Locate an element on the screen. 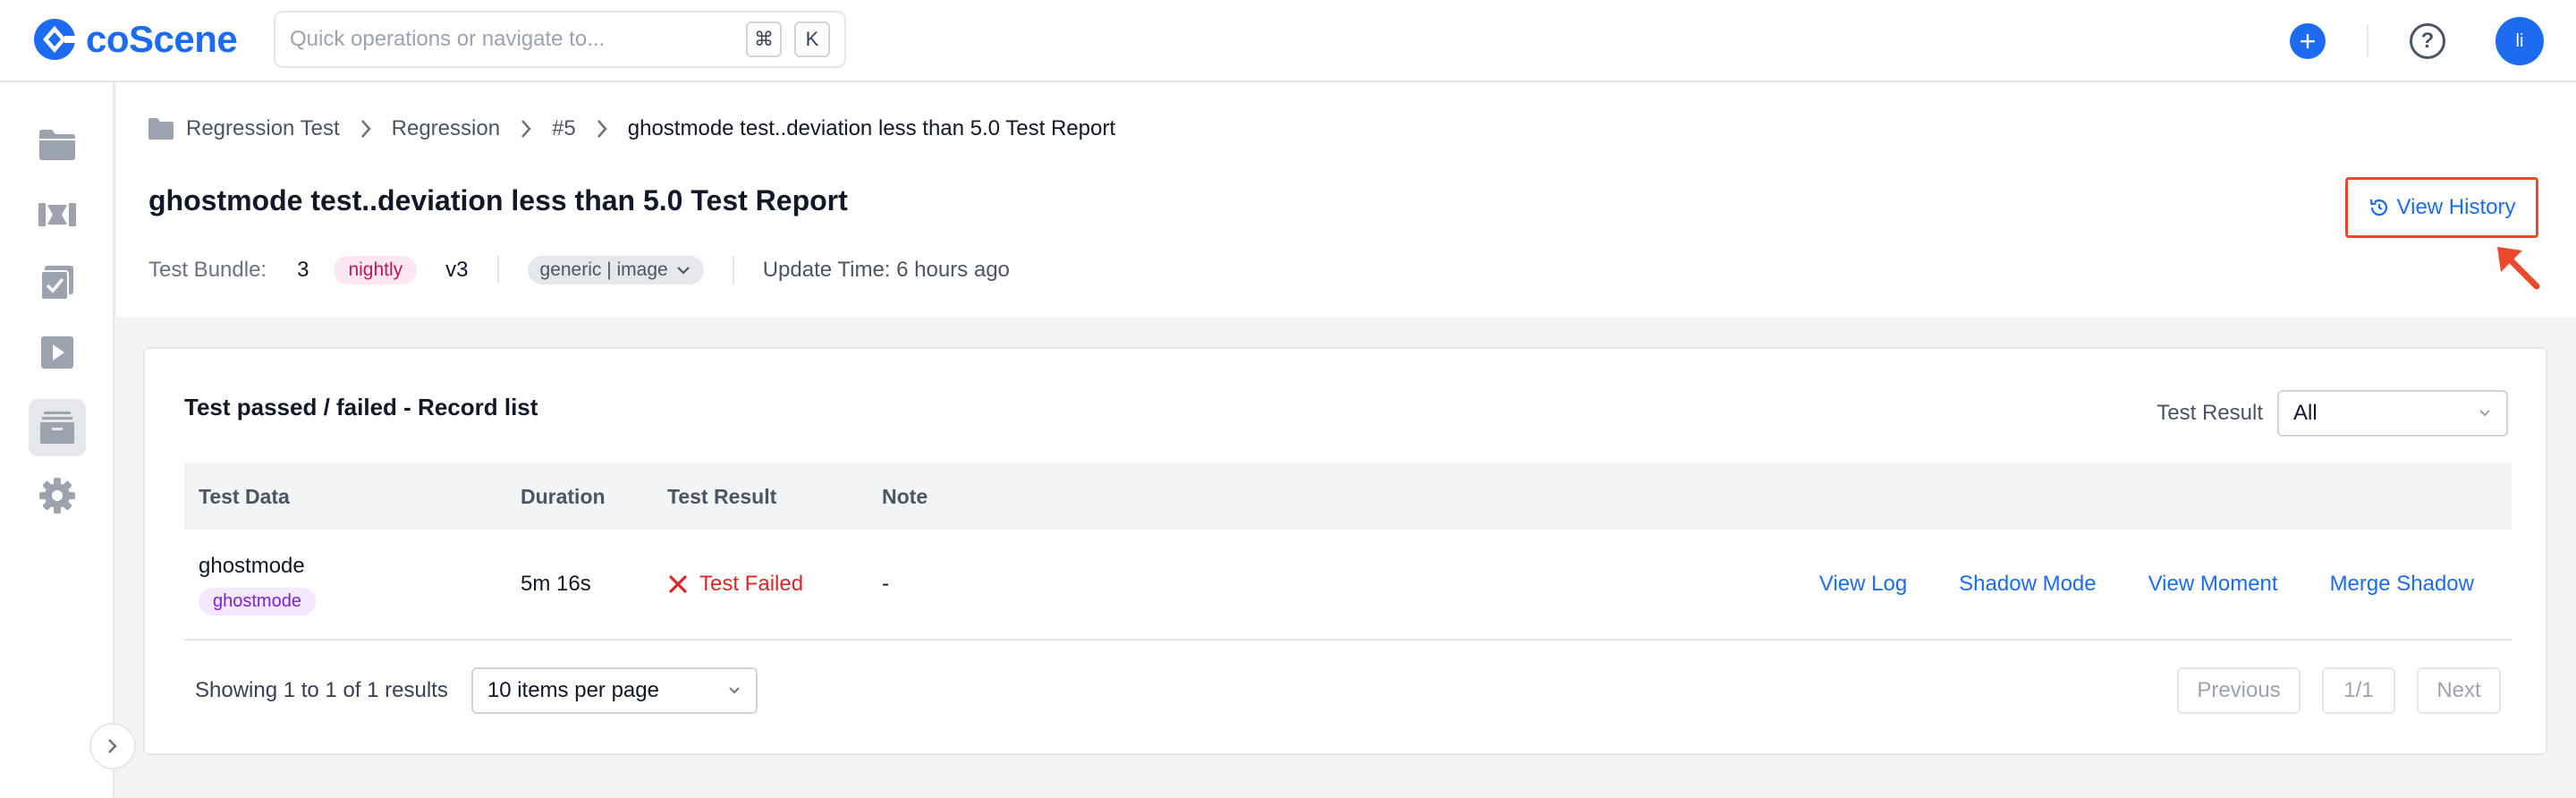  result-label: Test Failed is located at coordinates (751, 584).